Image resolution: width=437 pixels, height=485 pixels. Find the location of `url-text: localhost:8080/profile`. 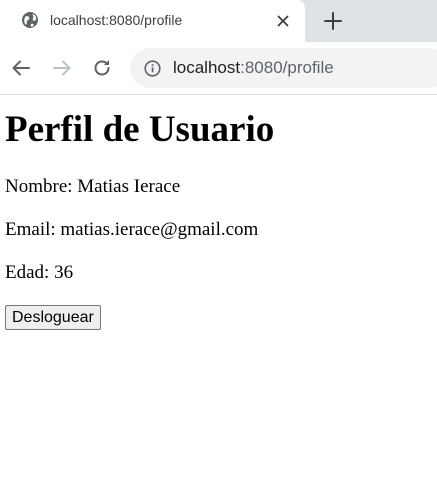

url-text: localhost:8080/profile is located at coordinates (253, 68).